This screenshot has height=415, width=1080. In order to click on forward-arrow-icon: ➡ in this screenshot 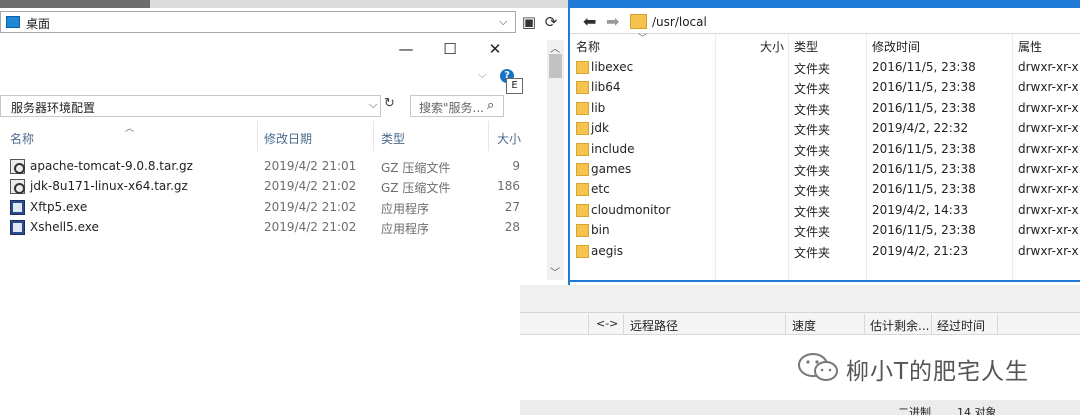, I will do `click(612, 21)`.